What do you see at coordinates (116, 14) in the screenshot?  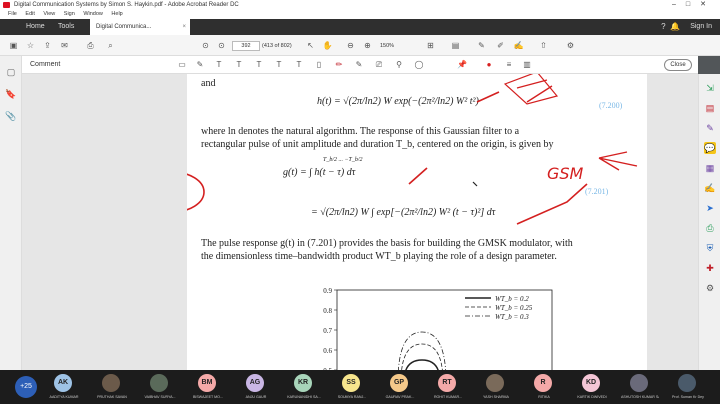 I see `menu-help: Help` at bounding box center [116, 14].